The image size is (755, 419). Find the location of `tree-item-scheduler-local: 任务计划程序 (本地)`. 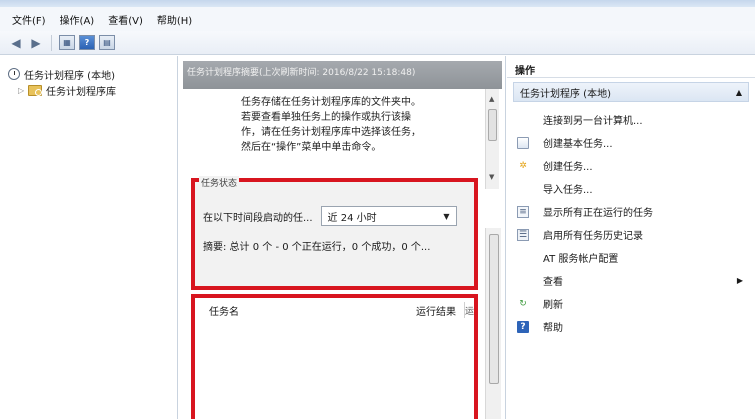

tree-item-scheduler-local: 任务计划程序 (本地) is located at coordinates (88, 74).